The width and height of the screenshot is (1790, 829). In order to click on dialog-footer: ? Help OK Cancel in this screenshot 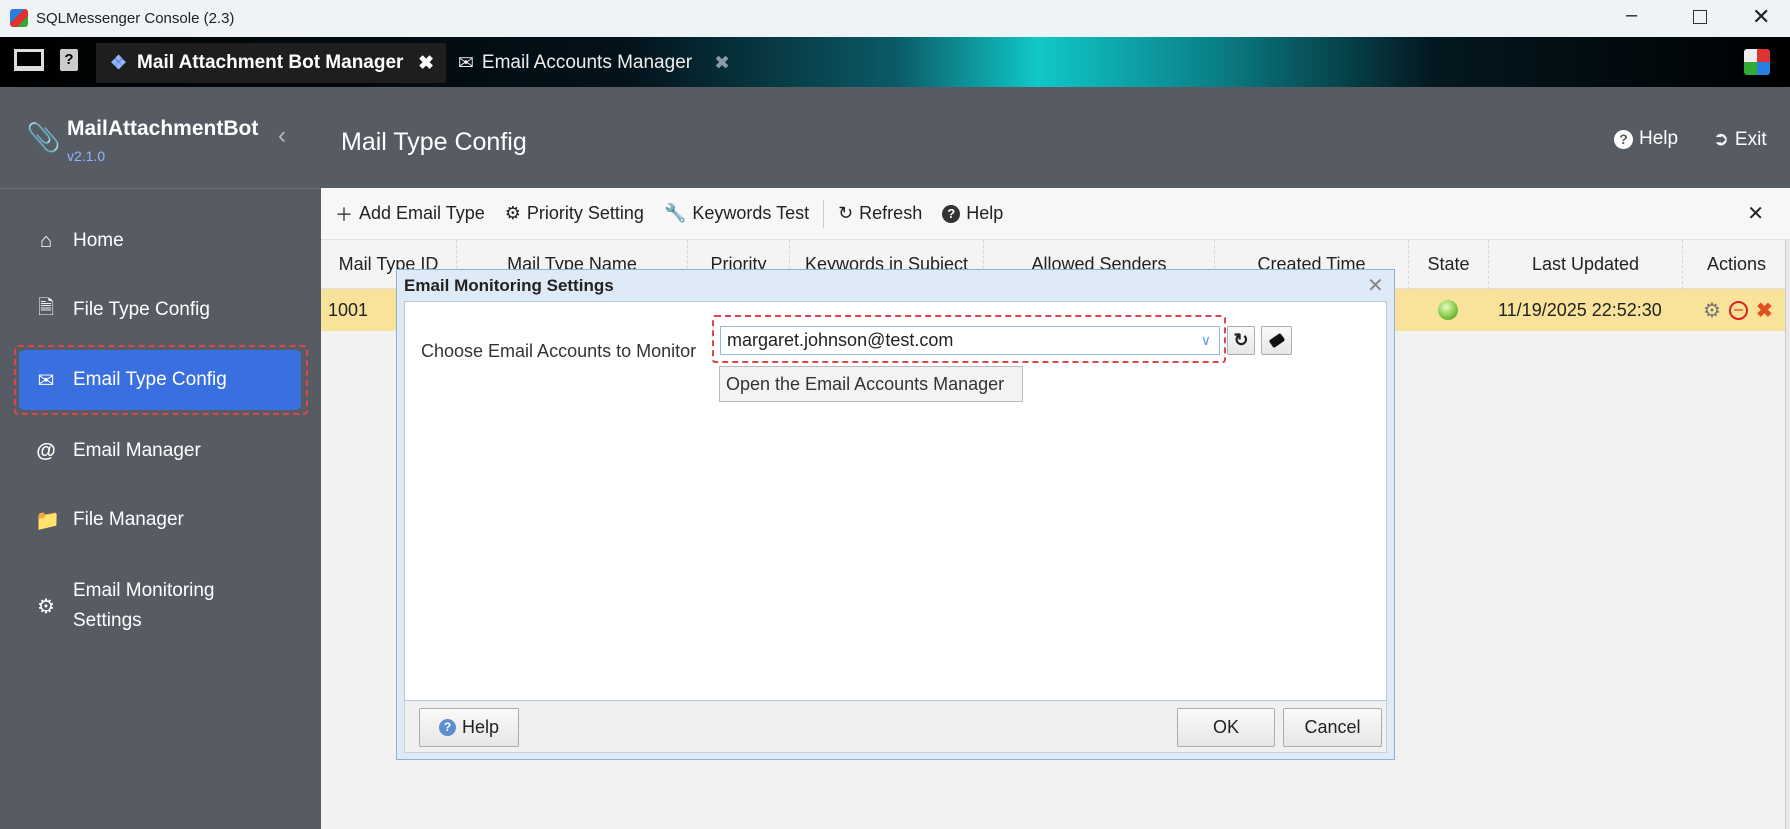, I will do `click(895, 727)`.